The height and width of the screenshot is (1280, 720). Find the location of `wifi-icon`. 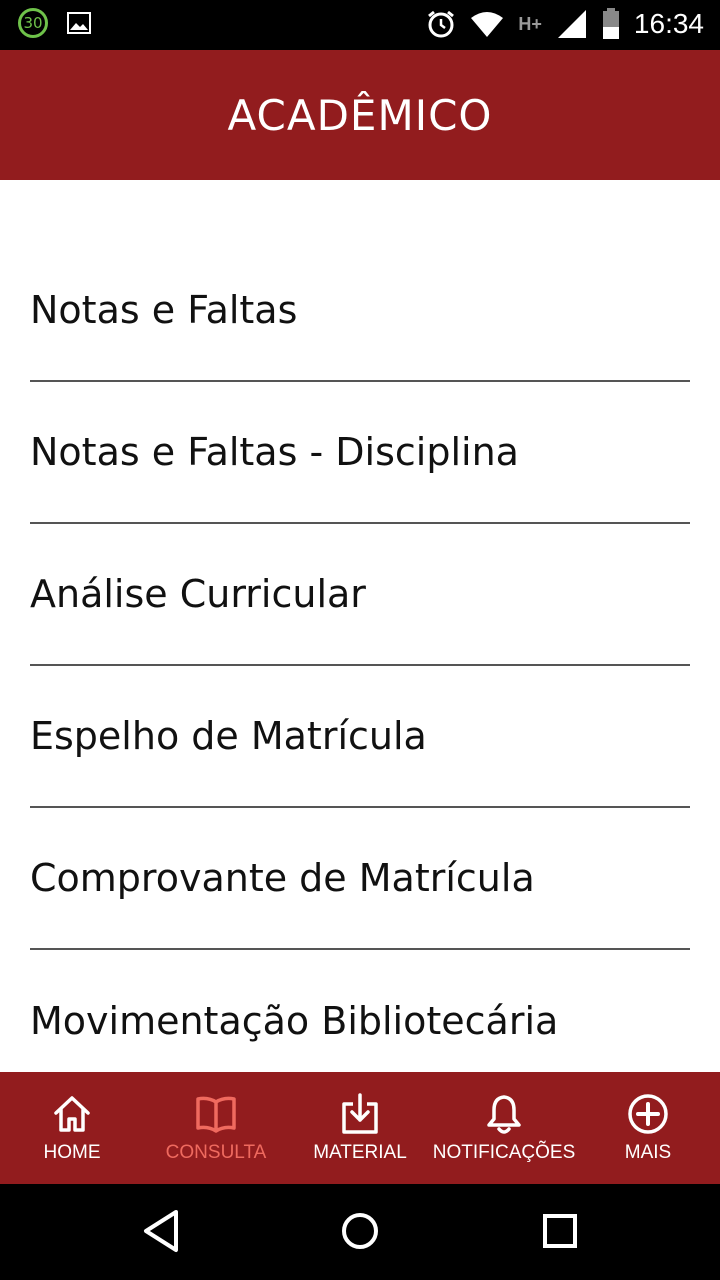

wifi-icon is located at coordinates (487, 24).